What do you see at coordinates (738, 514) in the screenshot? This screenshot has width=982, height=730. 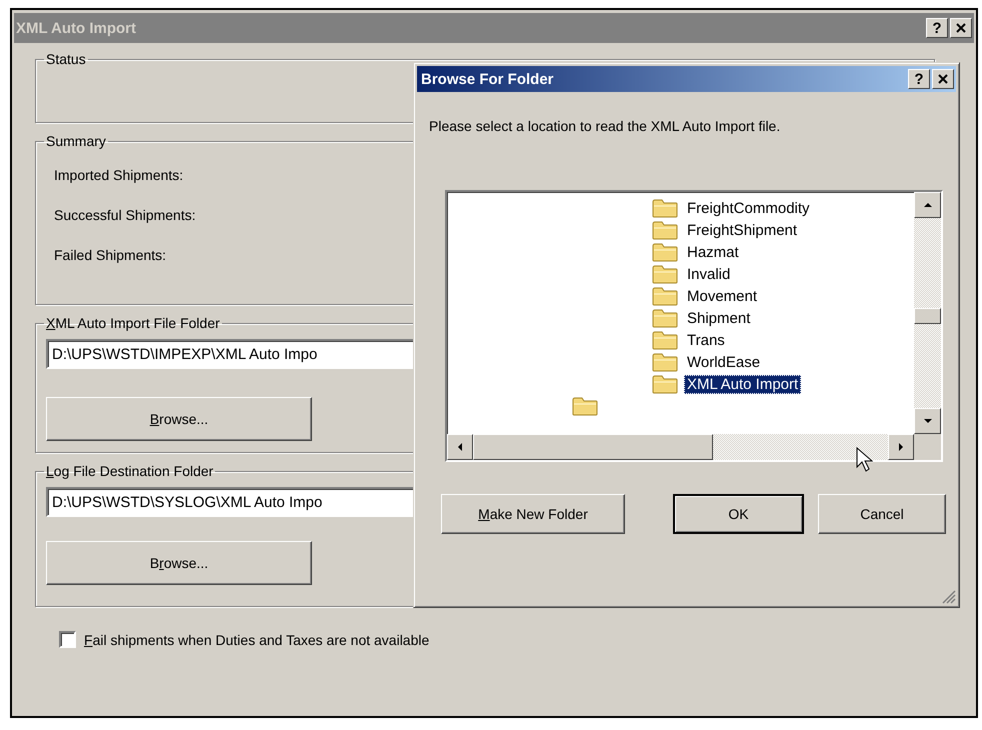 I see `dialog-button: OK` at bounding box center [738, 514].